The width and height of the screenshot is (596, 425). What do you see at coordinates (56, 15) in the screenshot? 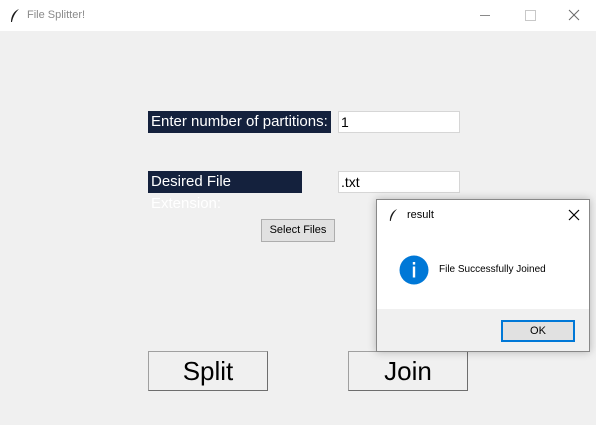
I see `window-title: File Splitter!` at bounding box center [56, 15].